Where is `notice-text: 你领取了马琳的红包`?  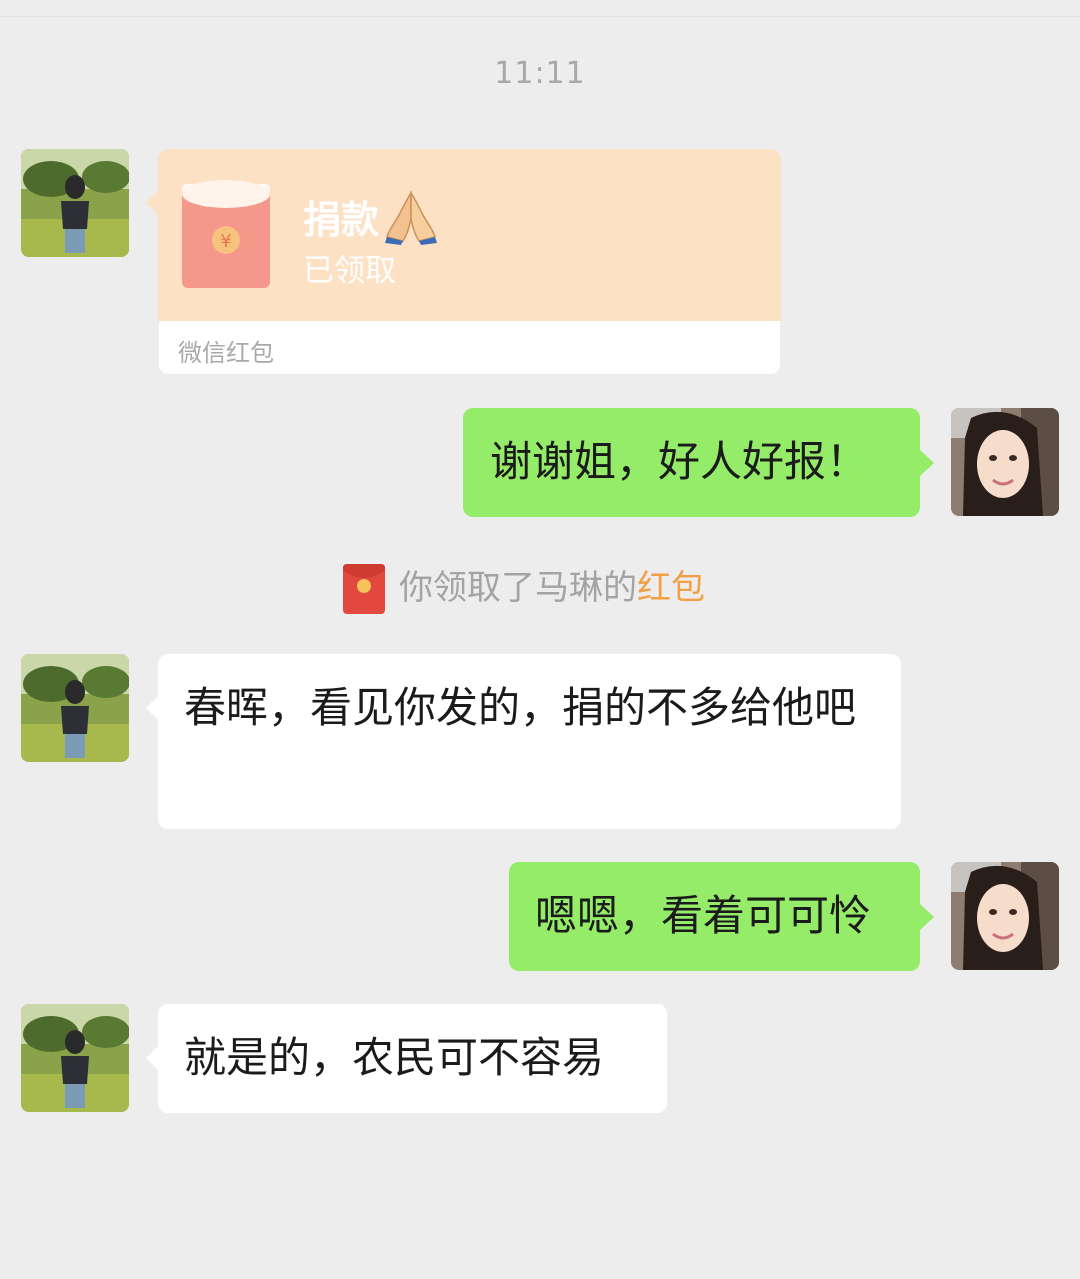 notice-text: 你领取了马琳的红包 is located at coordinates (552, 588).